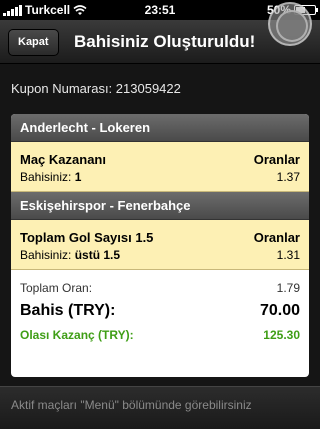 The height and width of the screenshot is (429, 320). Describe the element at coordinates (51, 177) in the screenshot. I see `bet-selection: Bahisiniz: 1` at that location.